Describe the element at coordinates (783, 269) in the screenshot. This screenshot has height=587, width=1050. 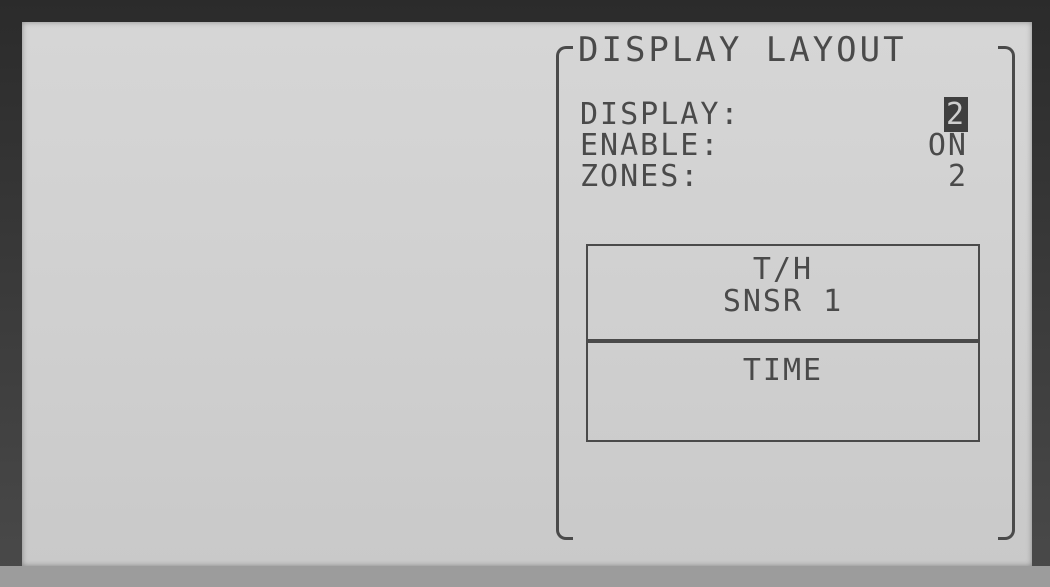
I see `zone-1-line-1: T/H` at that location.